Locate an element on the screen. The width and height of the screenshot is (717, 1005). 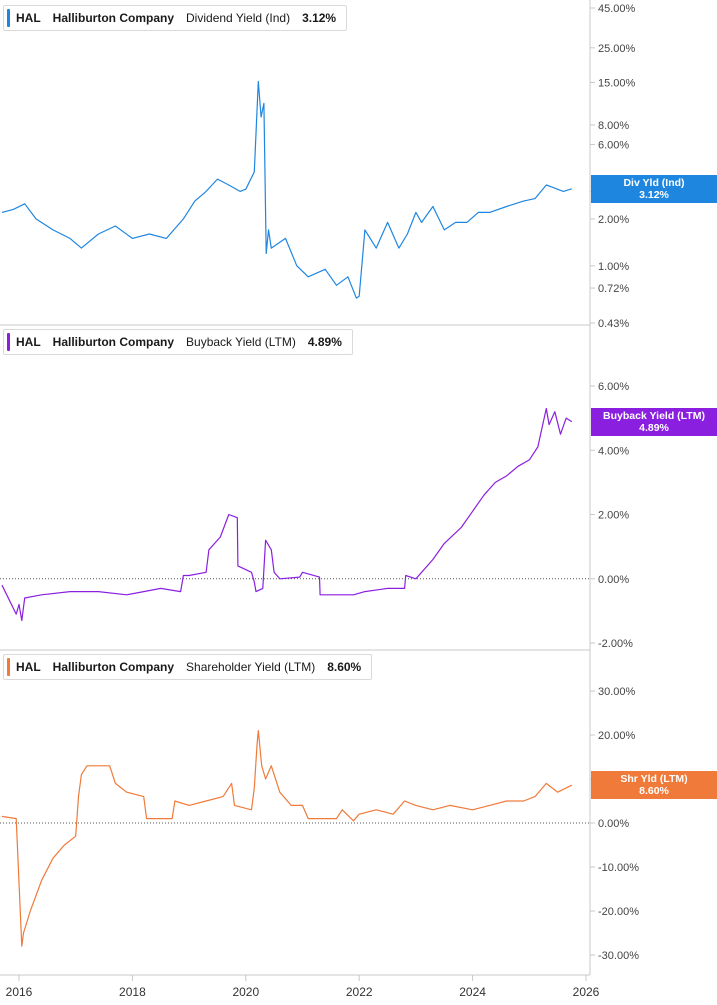
y-tick-label: 0.72% is located at coordinates (613, 289).